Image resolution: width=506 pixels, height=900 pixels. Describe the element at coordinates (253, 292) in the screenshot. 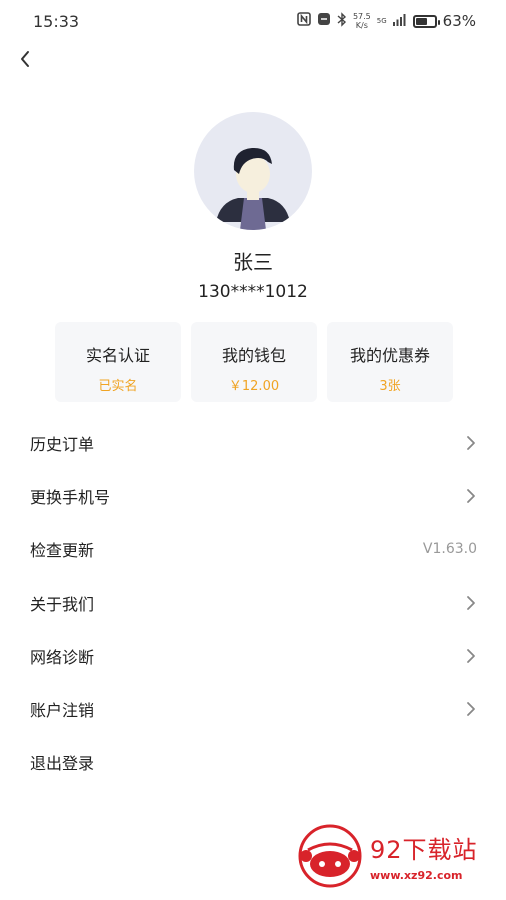

I see `user-phone: 130****1012` at that location.